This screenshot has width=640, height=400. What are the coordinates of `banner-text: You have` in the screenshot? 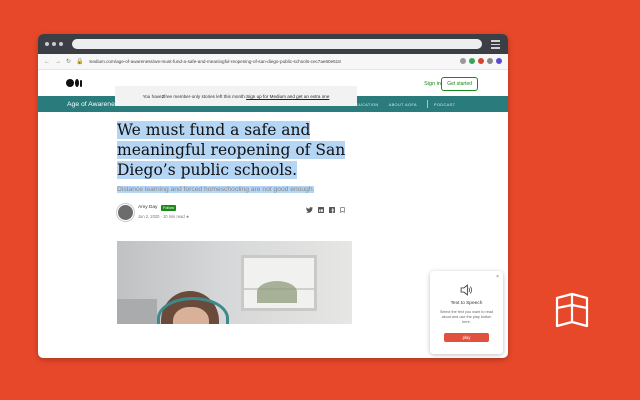 It's located at (152, 96).